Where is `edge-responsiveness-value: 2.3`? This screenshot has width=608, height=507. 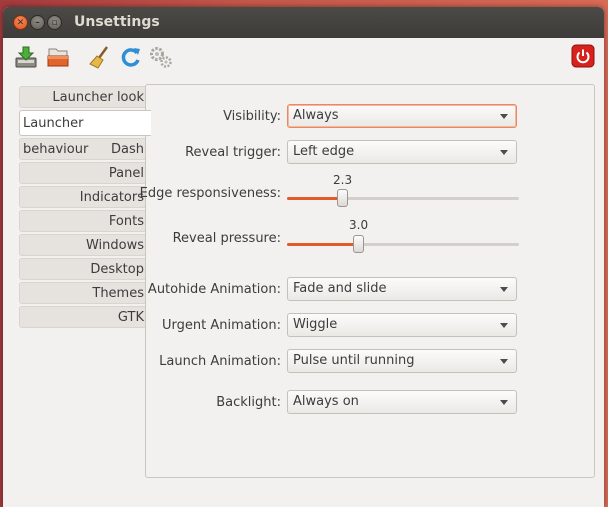 edge-responsiveness-value: 2.3 is located at coordinates (343, 180).